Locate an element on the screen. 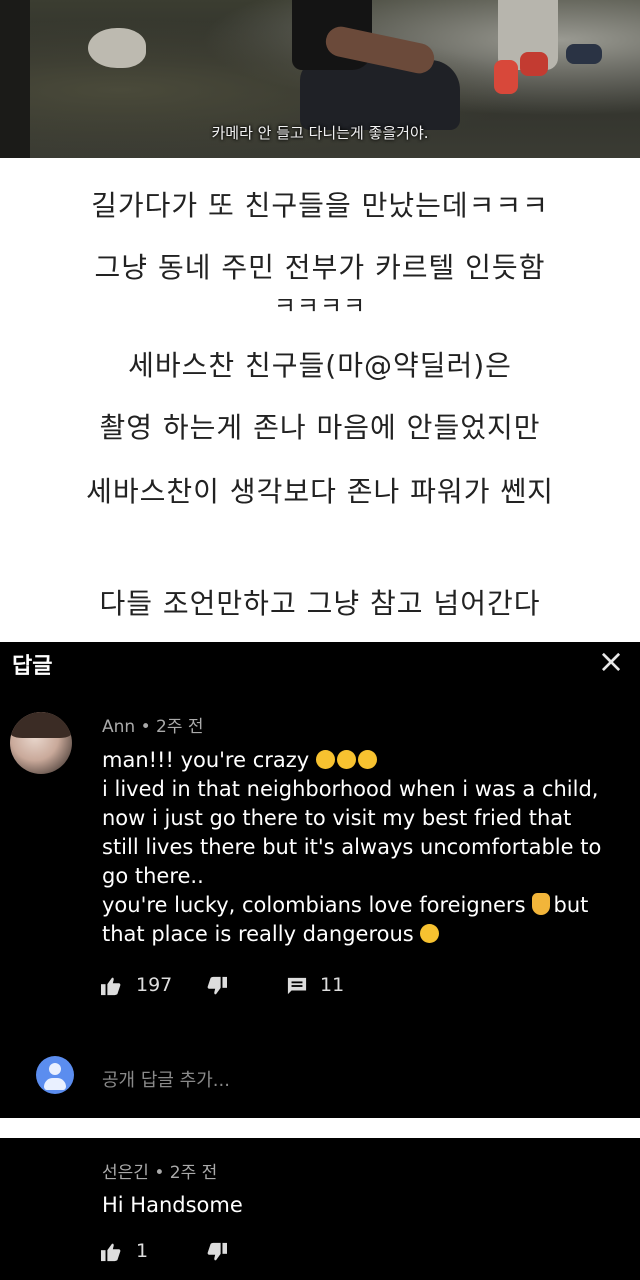  caption-line: ㅋㅋㅋㅋ is located at coordinates (320, 306).